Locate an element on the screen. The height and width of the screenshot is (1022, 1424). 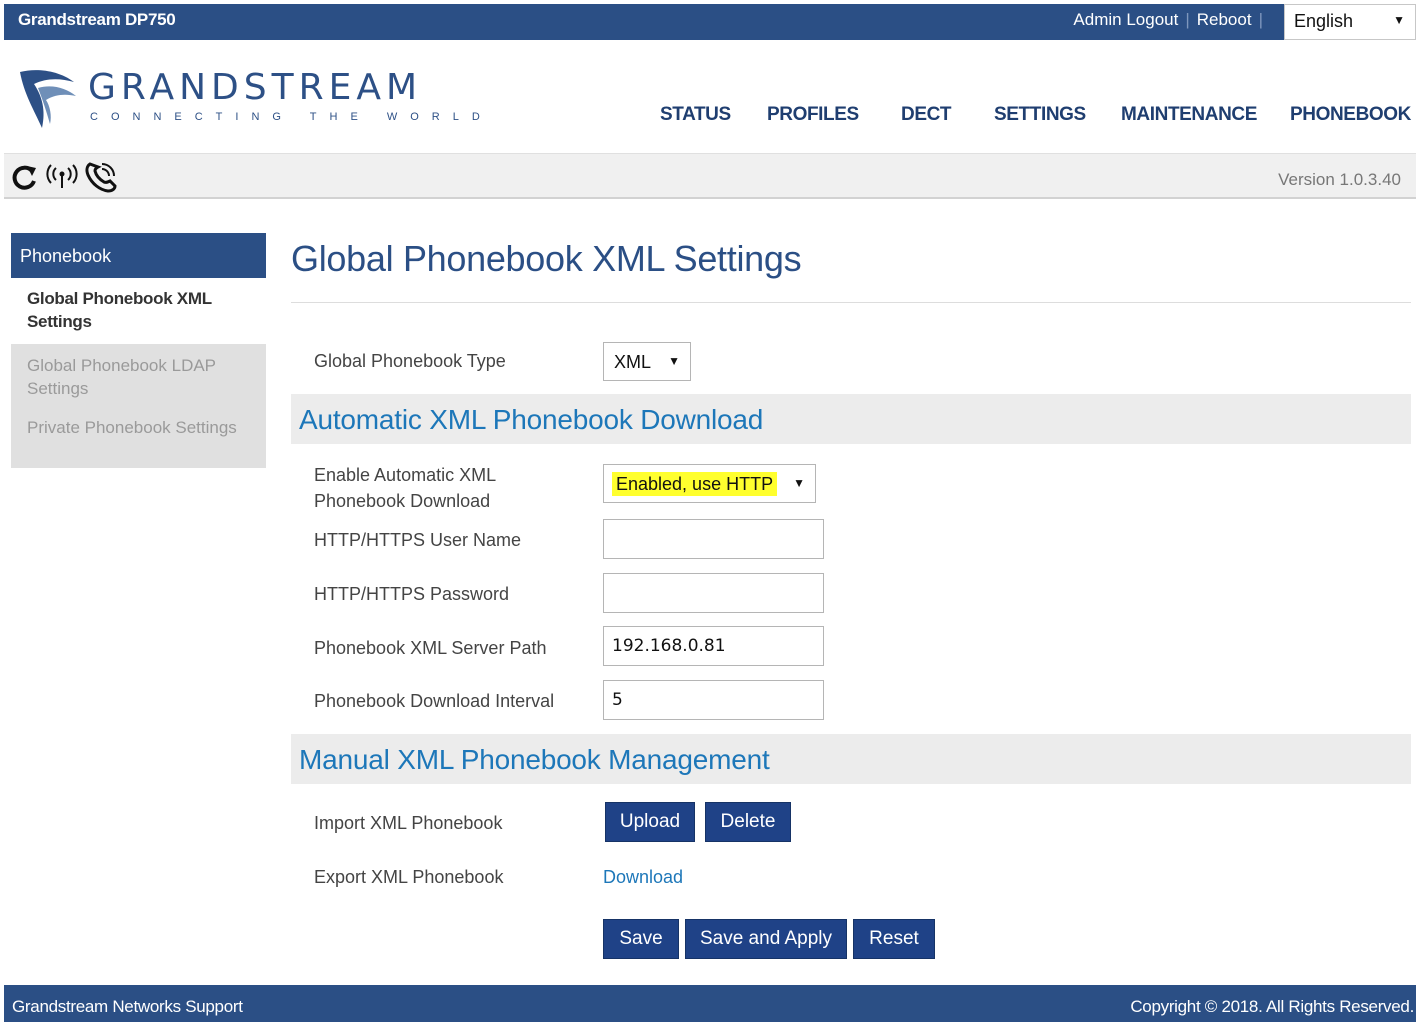
phonebook-type-field: XML ▼ is located at coordinates (647, 361).